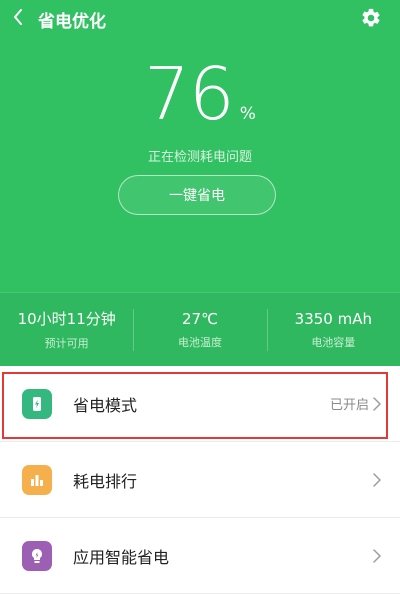 This screenshot has width=400, height=594. Describe the element at coordinates (66, 343) in the screenshot. I see `stat-label: 预计可用` at that location.